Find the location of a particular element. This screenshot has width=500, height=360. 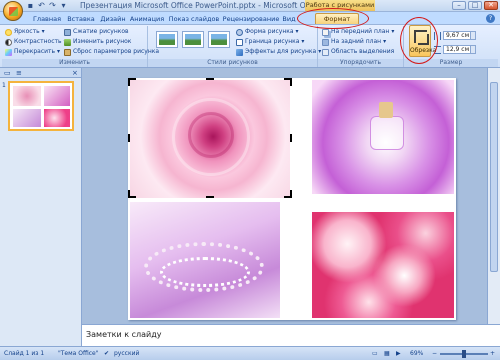

help-icon: ? is located at coordinates (490, 18).